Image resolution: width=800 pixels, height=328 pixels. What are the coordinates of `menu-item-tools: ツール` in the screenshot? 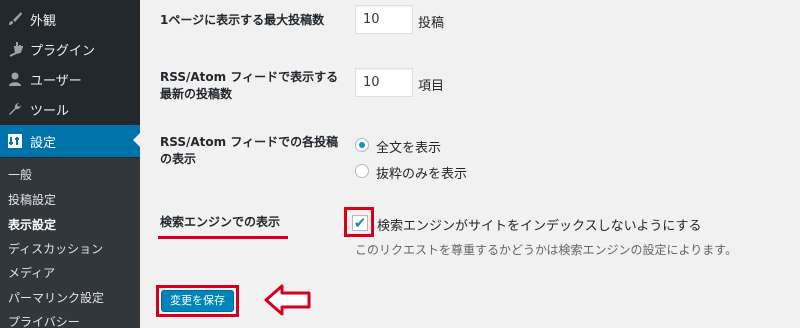 It's located at (70, 109).